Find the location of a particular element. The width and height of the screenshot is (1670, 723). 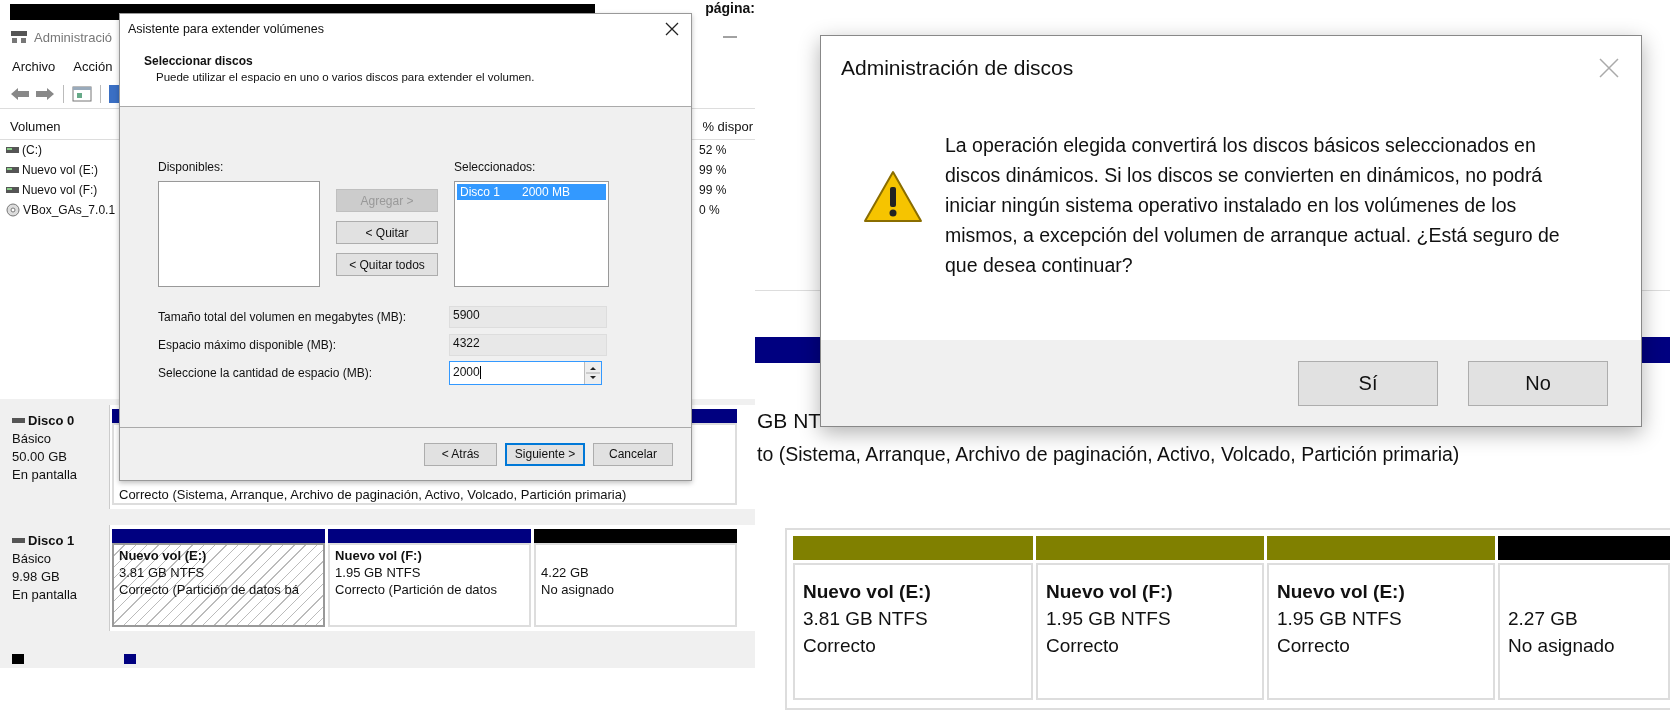

disc-icon is located at coordinates (13, 210).